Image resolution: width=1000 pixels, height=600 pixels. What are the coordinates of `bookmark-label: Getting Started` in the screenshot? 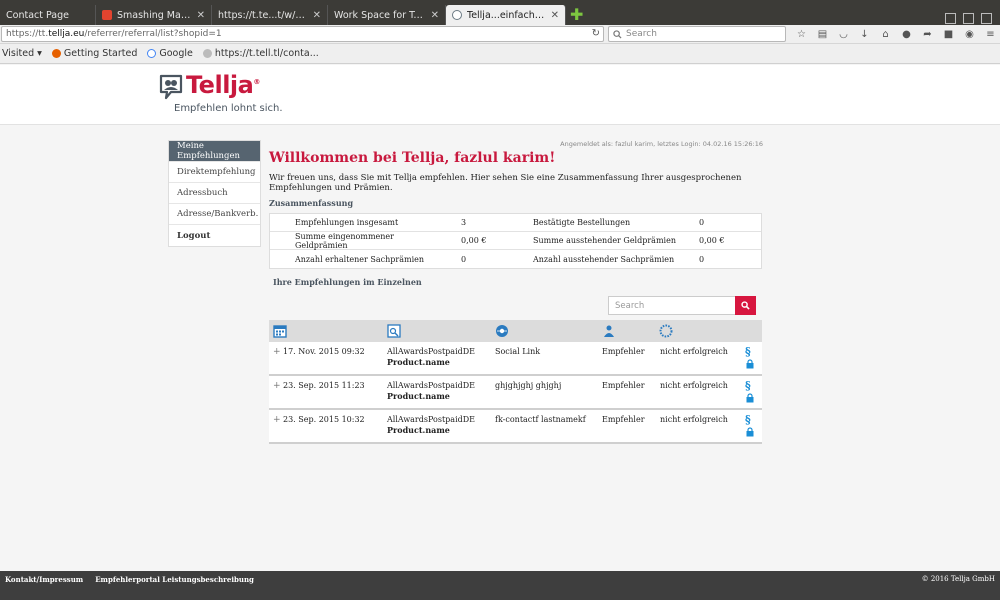 It's located at (100, 53).